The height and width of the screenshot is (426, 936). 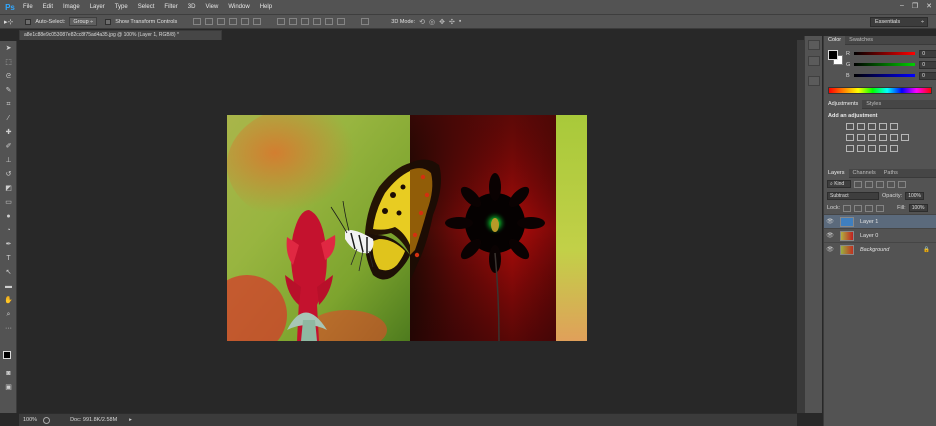 What do you see at coordinates (814, 81) in the screenshot?
I see `character-panel-icon` at bounding box center [814, 81].